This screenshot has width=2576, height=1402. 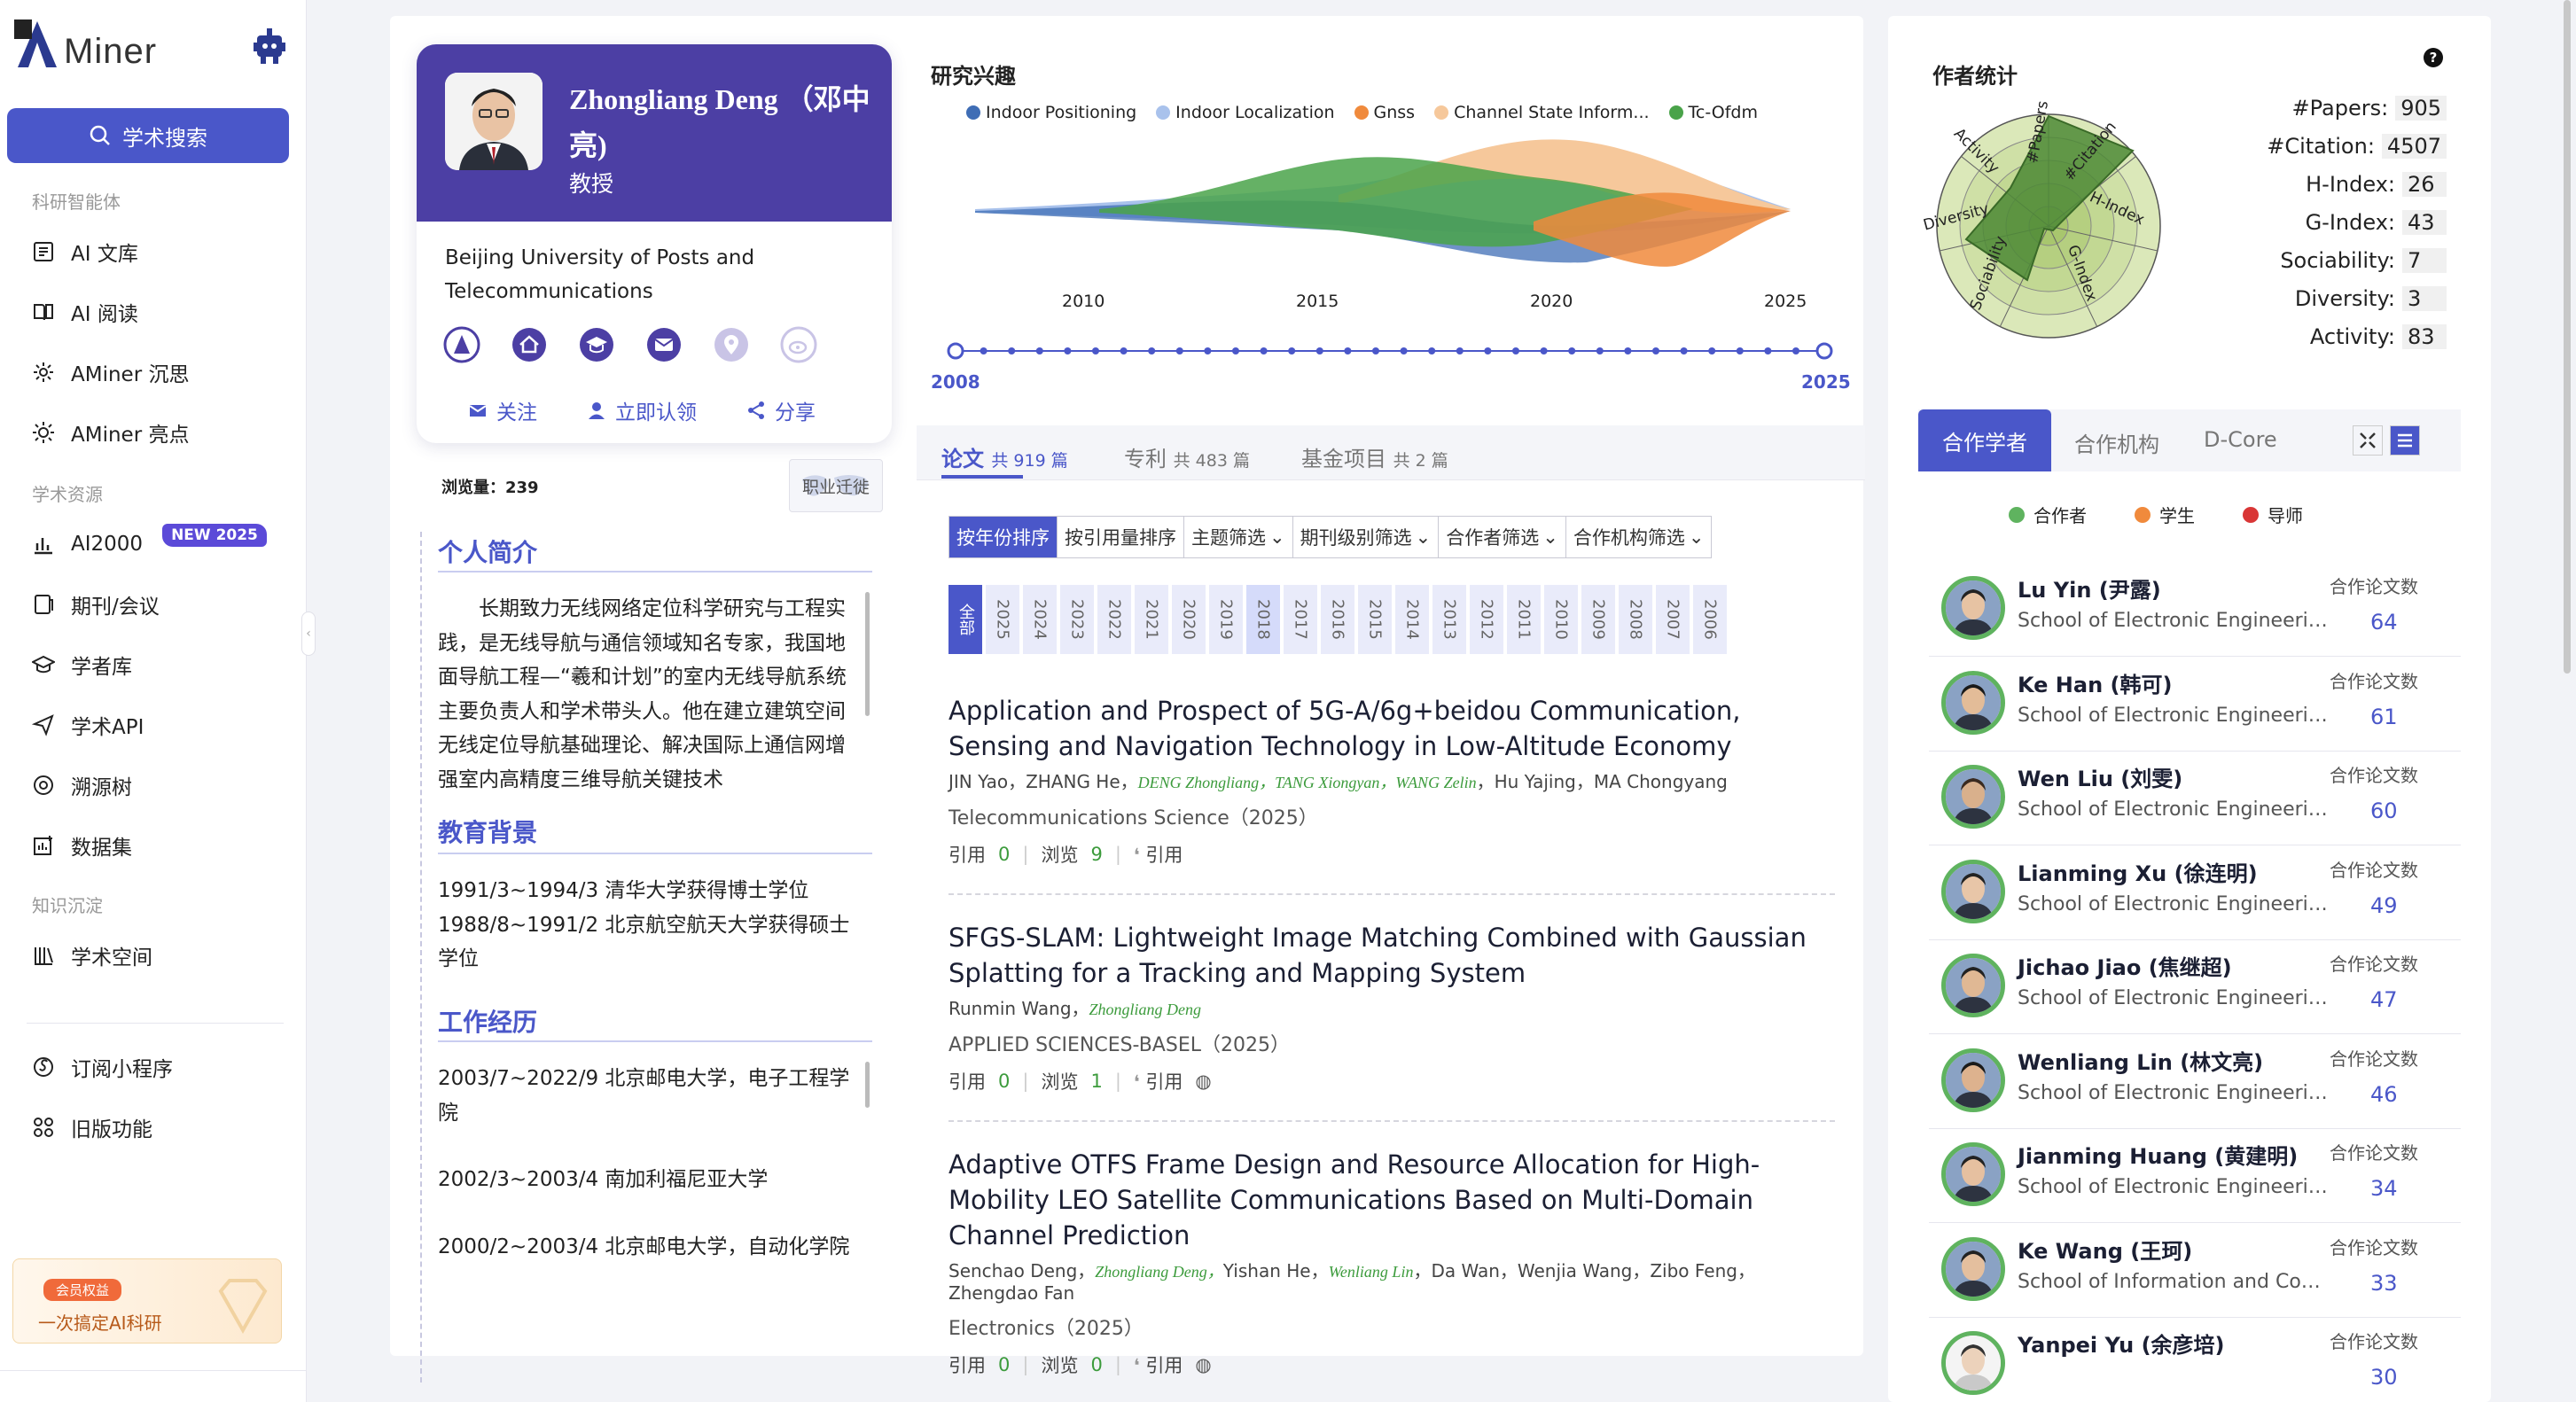 What do you see at coordinates (1189, 619) in the screenshot?
I see `year-chip: 2020` at bounding box center [1189, 619].